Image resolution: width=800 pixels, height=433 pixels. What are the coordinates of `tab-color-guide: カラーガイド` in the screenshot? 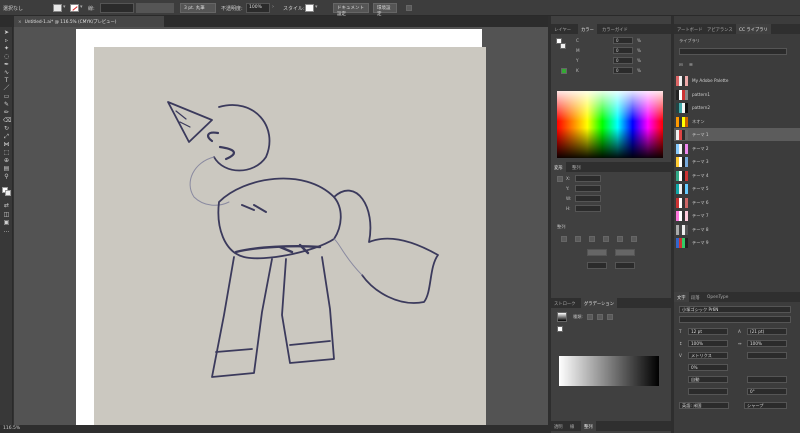 It's located at (615, 29).